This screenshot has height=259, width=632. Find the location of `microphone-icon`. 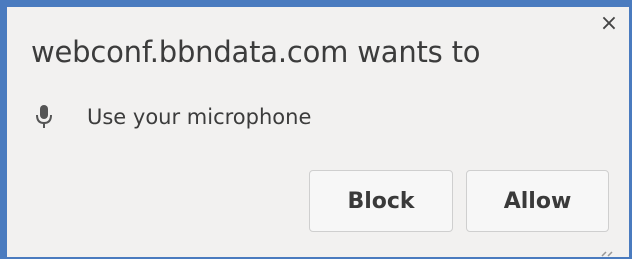

microphone-icon is located at coordinates (44, 117).